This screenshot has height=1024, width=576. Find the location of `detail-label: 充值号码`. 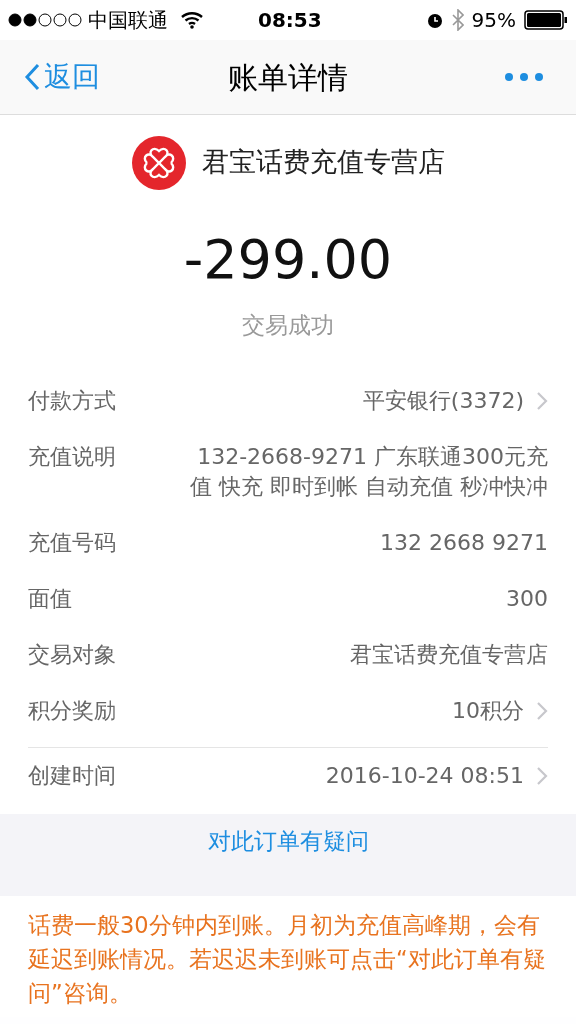

detail-label: 充值号码 is located at coordinates (72, 542).